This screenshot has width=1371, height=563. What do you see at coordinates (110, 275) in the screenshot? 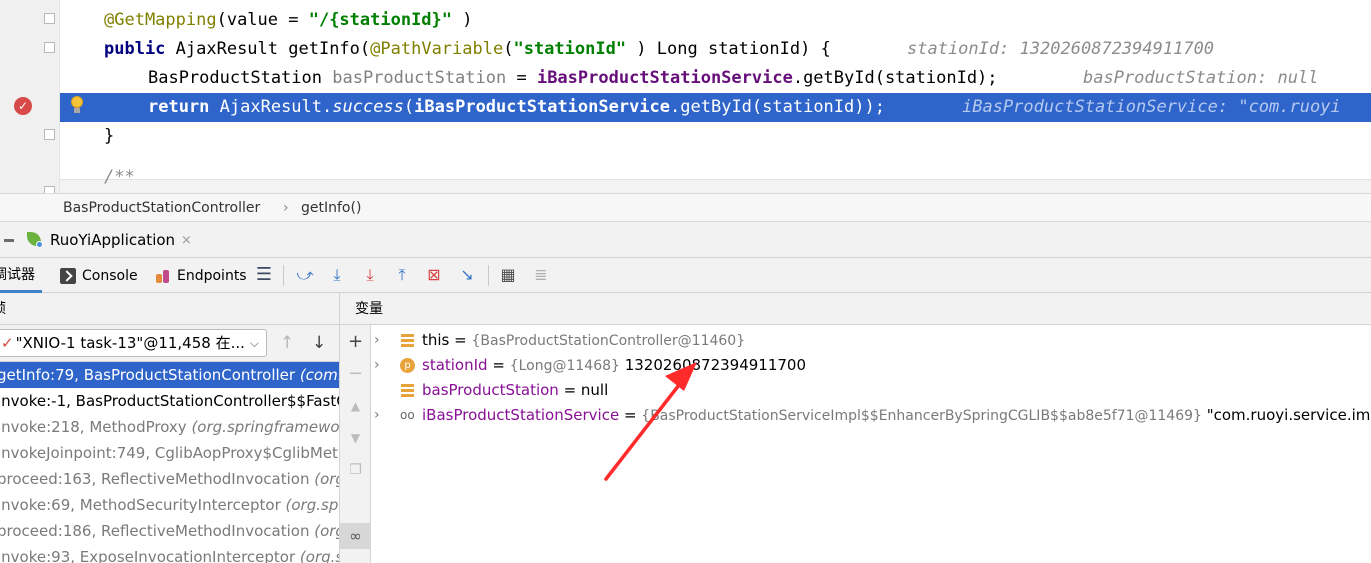
I see `tab-console-label: Console` at bounding box center [110, 275].